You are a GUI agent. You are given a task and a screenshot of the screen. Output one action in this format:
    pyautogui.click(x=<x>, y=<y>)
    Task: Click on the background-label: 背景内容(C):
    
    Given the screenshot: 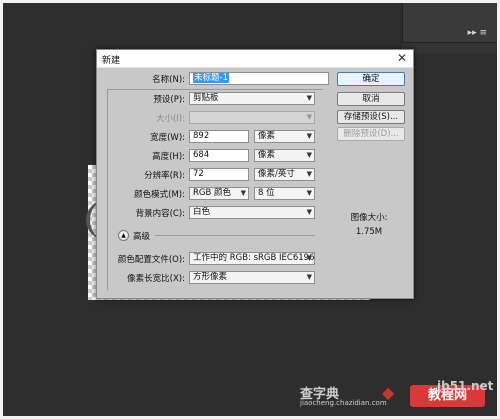 What is the action you would take?
    pyautogui.click(x=160, y=214)
    